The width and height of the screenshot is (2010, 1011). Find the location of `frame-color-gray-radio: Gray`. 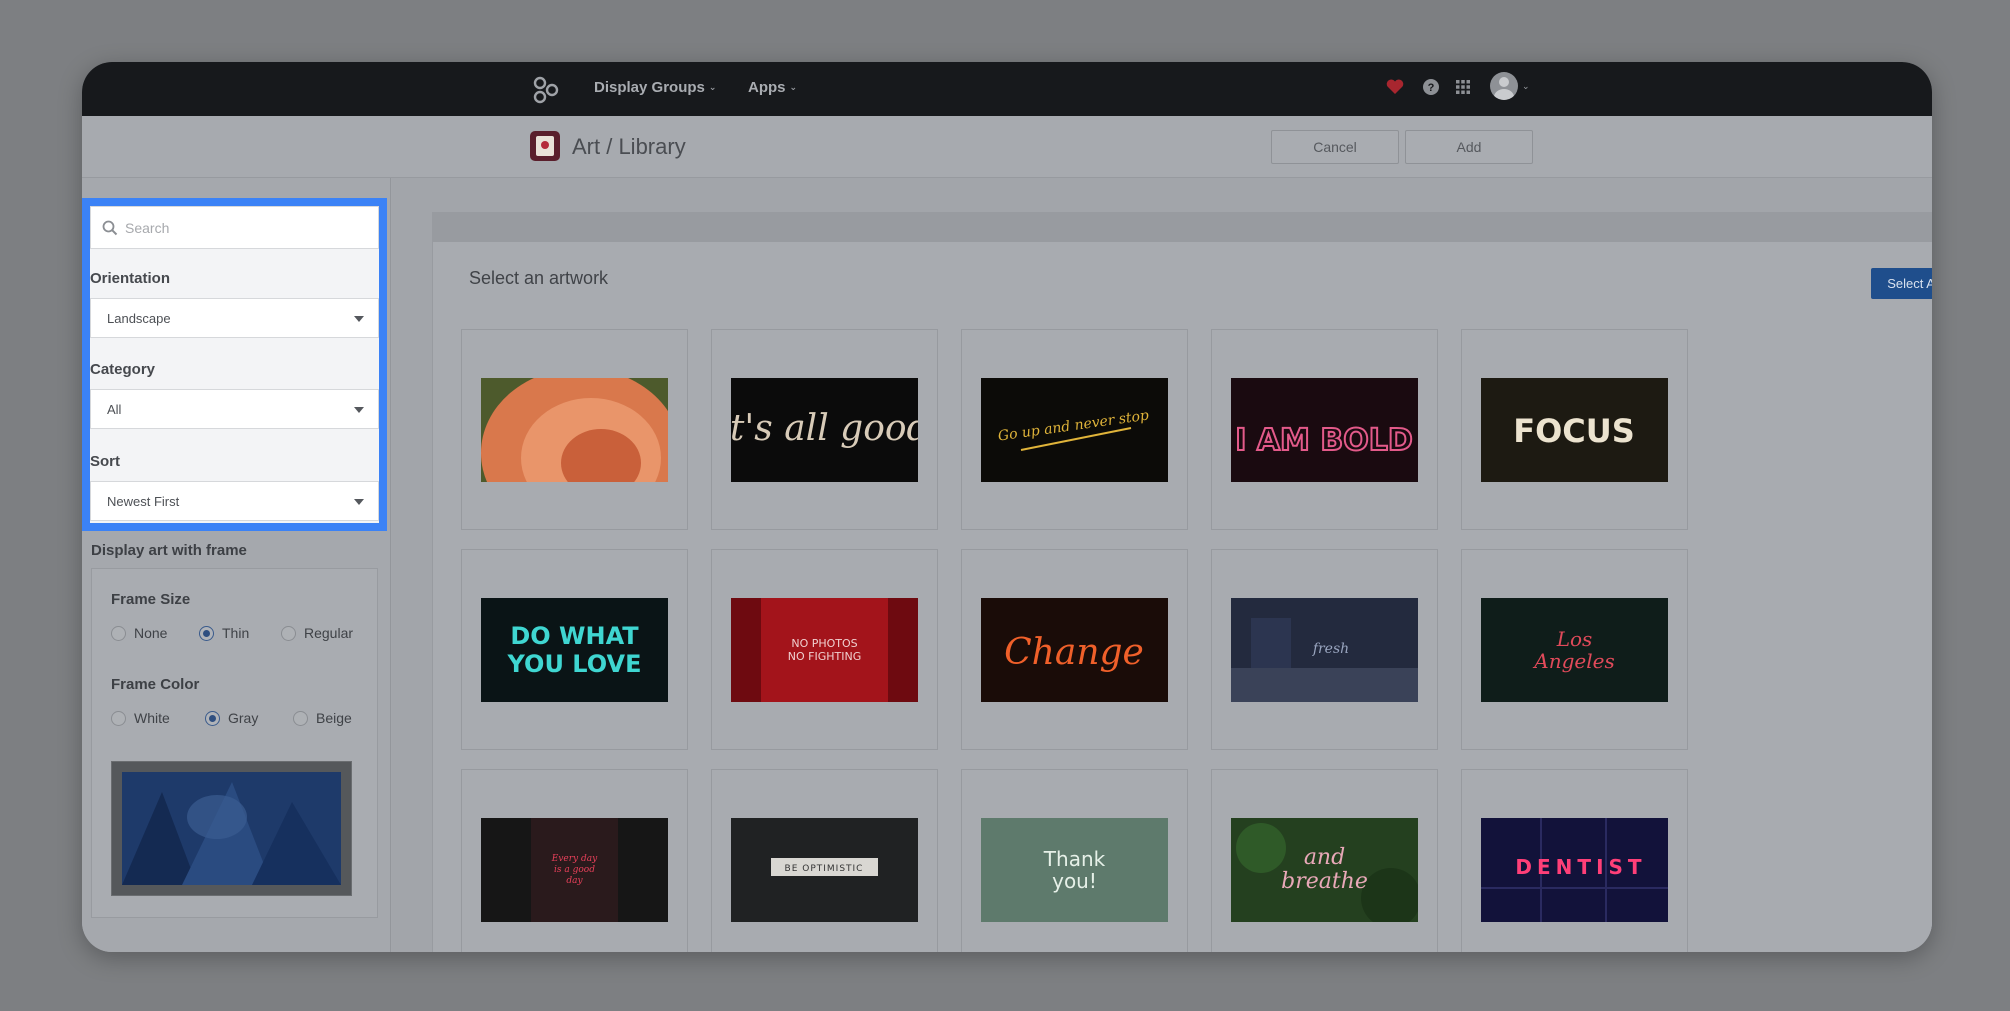

frame-color-gray-radio: Gray is located at coordinates (249, 718).